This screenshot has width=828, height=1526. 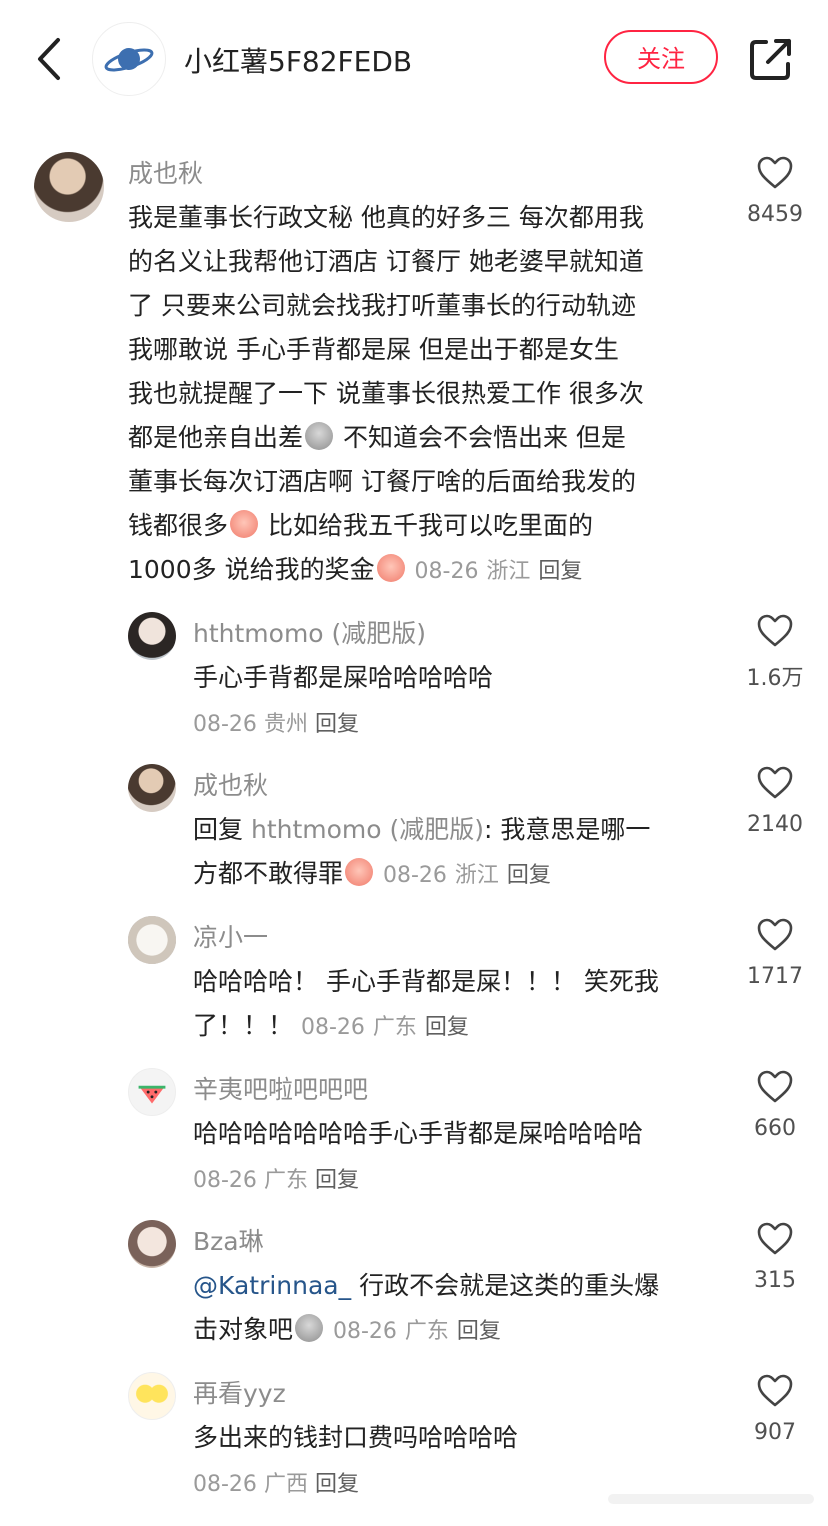 What do you see at coordinates (775, 214) in the screenshot?
I see `like-count: 8459` at bounding box center [775, 214].